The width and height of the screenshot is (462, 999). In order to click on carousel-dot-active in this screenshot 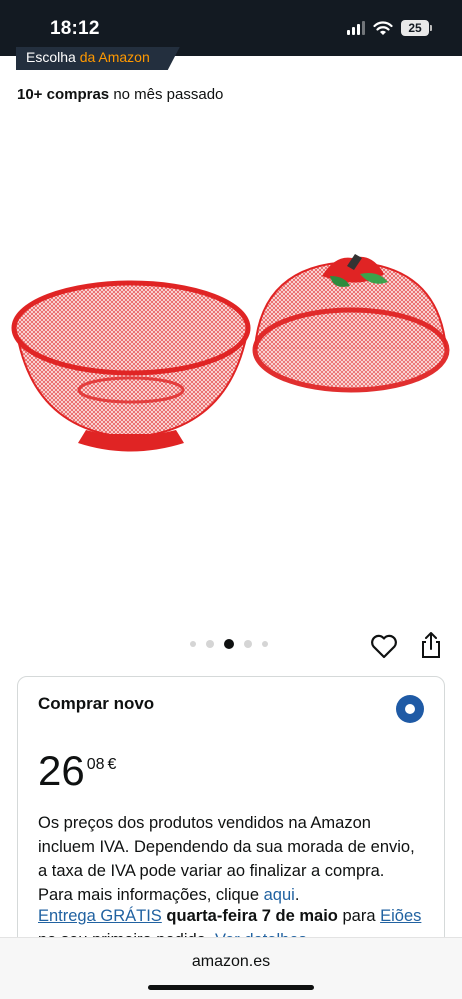, I will do `click(229, 644)`.